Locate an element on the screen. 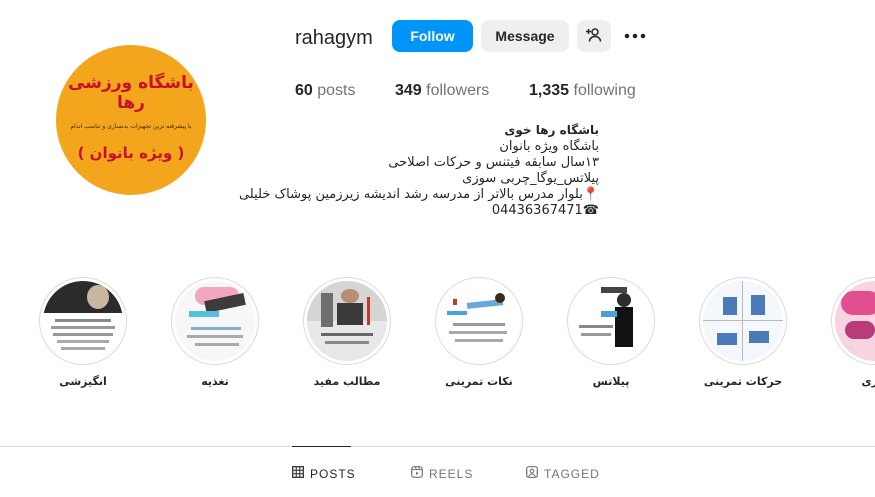 Image resolution: width=875 pixels, height=497 pixels. grid-icon is located at coordinates (298, 473).